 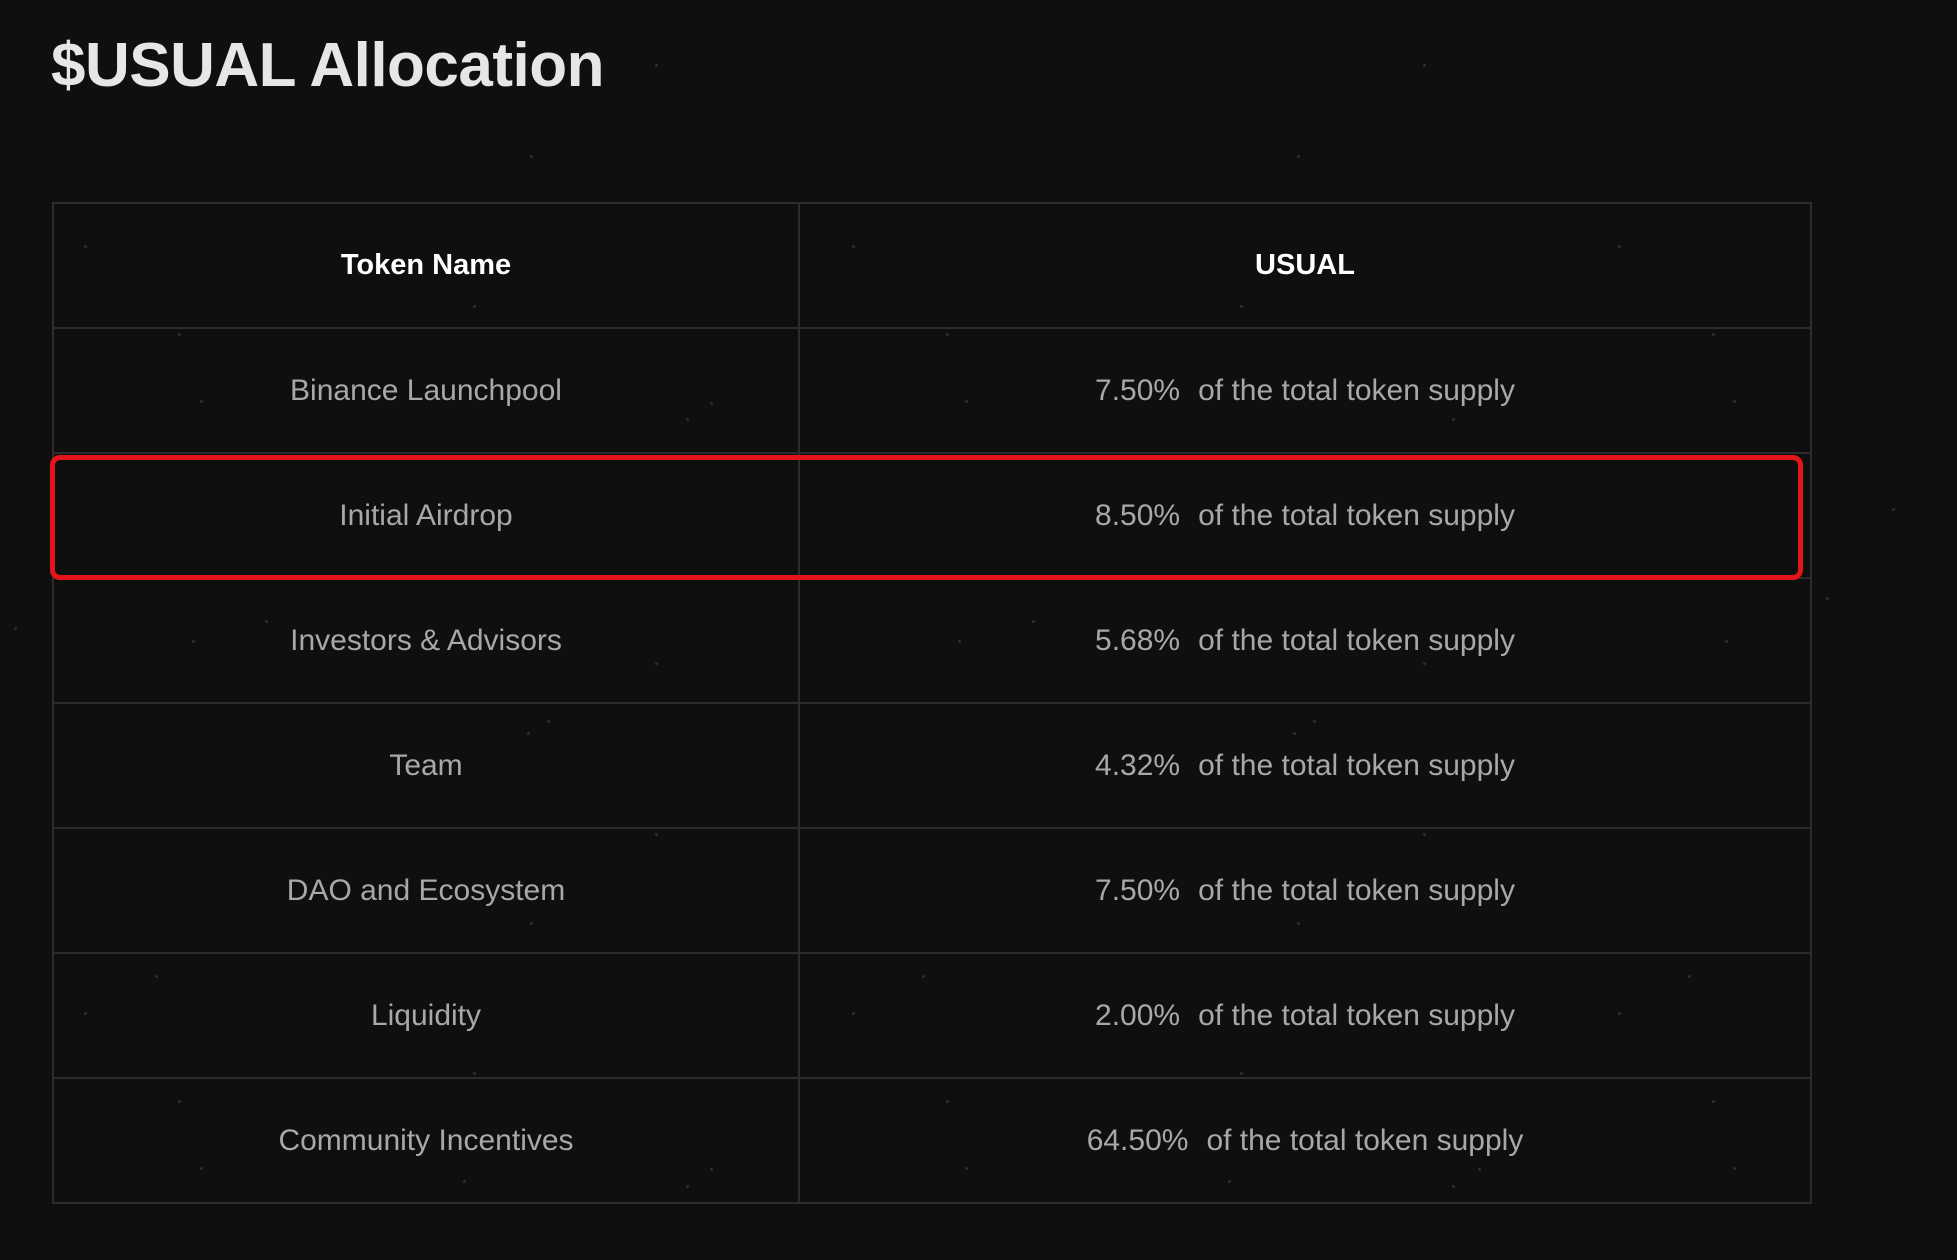 What do you see at coordinates (1138, 515) in the screenshot?
I see `allocation-percent: 8.50%` at bounding box center [1138, 515].